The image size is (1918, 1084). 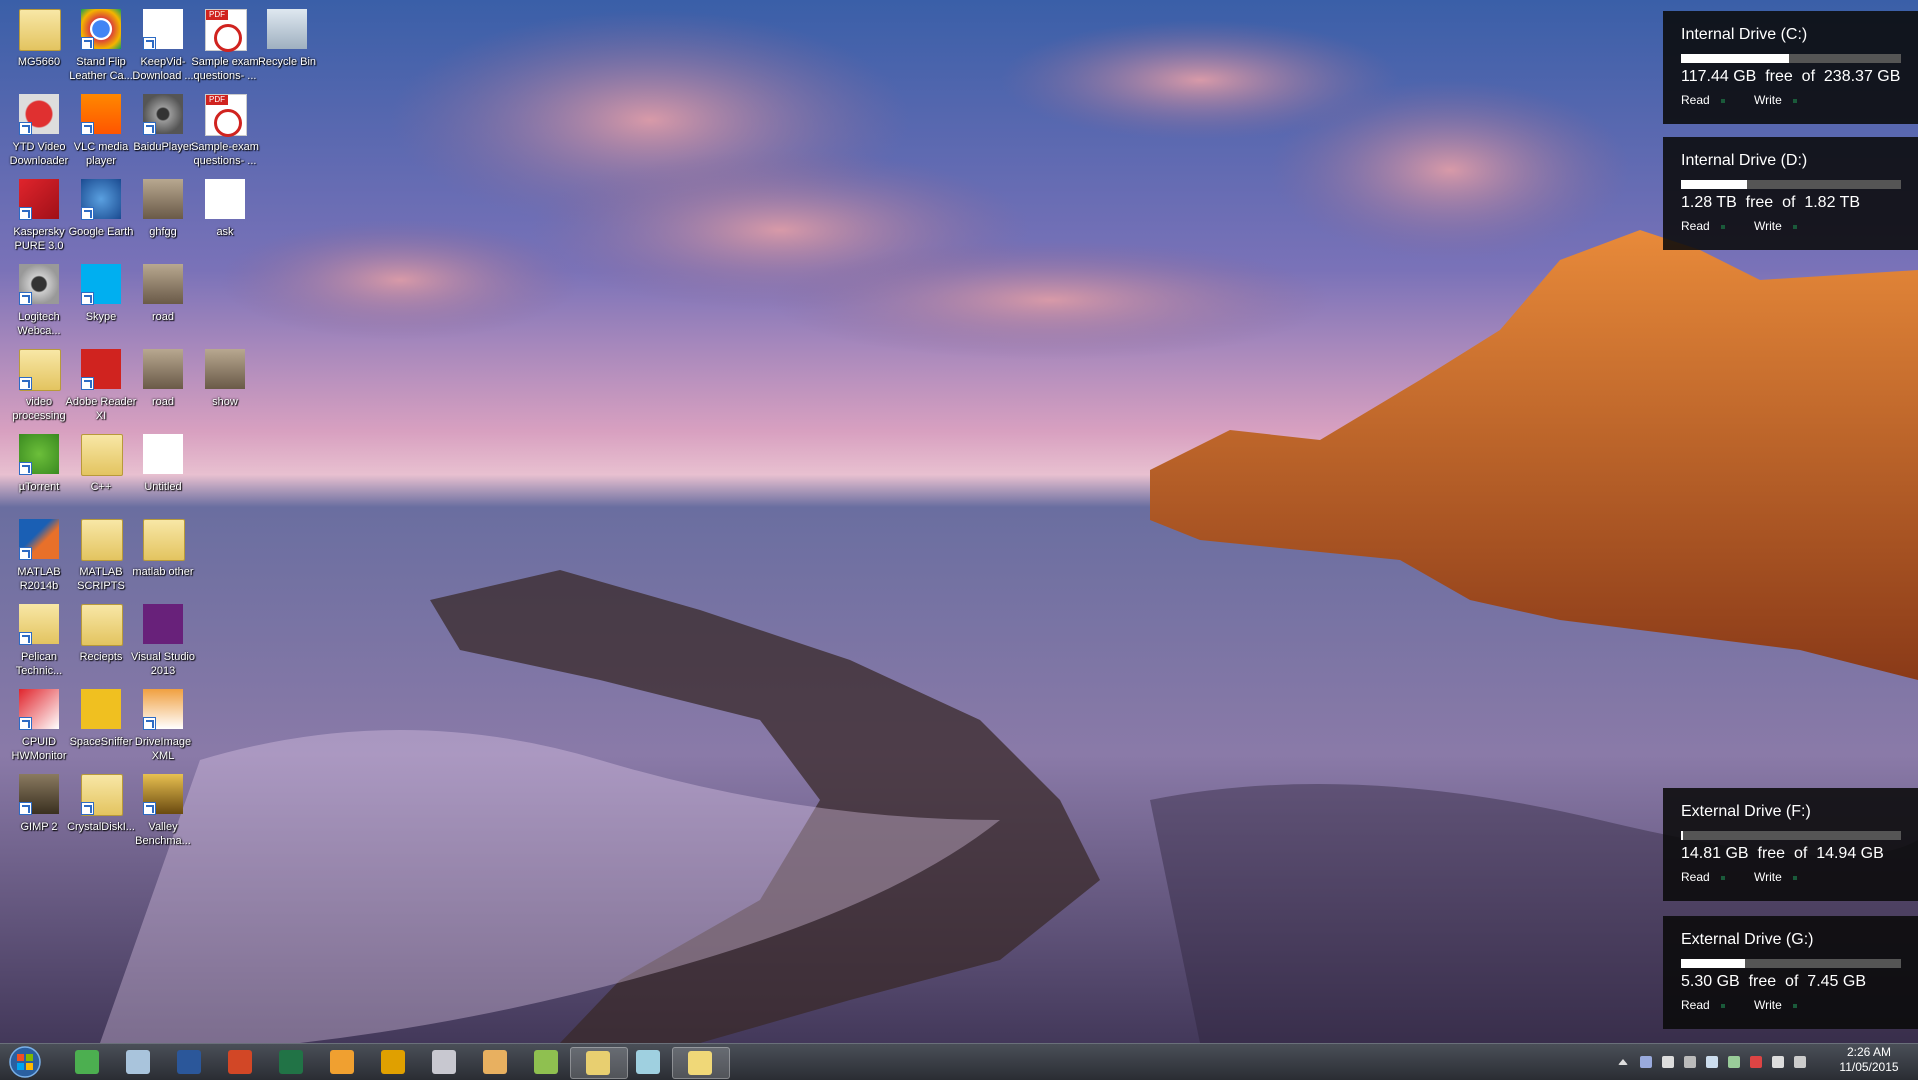 I want to click on snipping-tool-taskbar-icon, so click(x=444, y=1062).